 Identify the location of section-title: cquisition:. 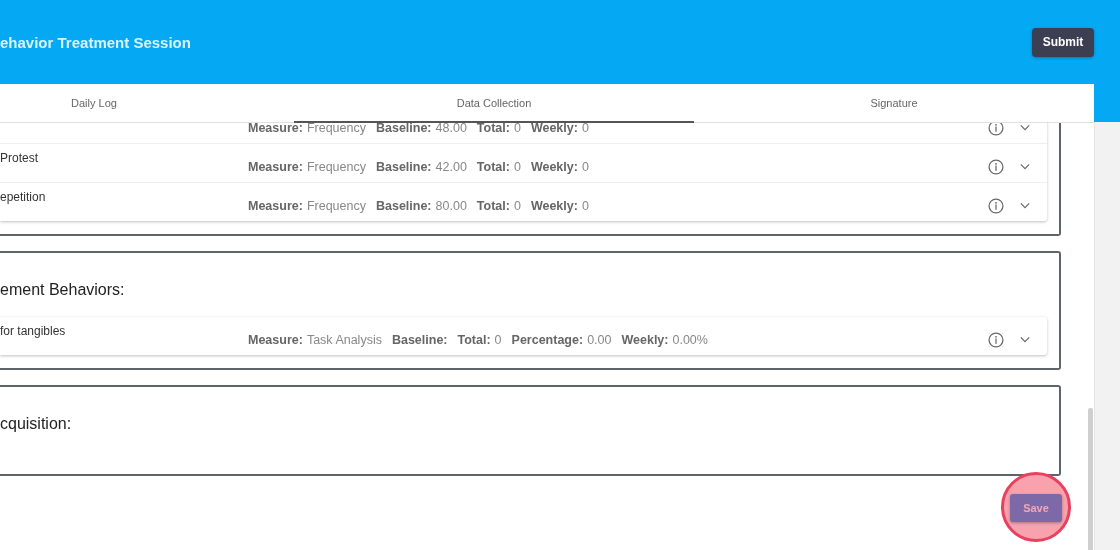
(36, 424).